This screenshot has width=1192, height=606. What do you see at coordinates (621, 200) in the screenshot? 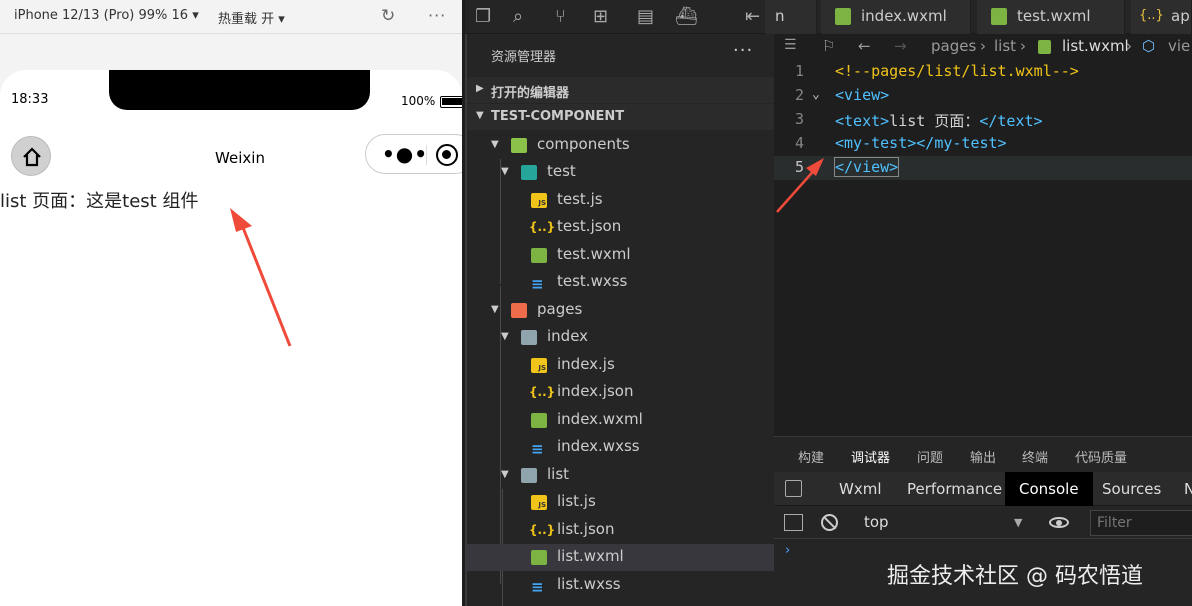
I see `tree-file-test-js: JS test.js` at bounding box center [621, 200].